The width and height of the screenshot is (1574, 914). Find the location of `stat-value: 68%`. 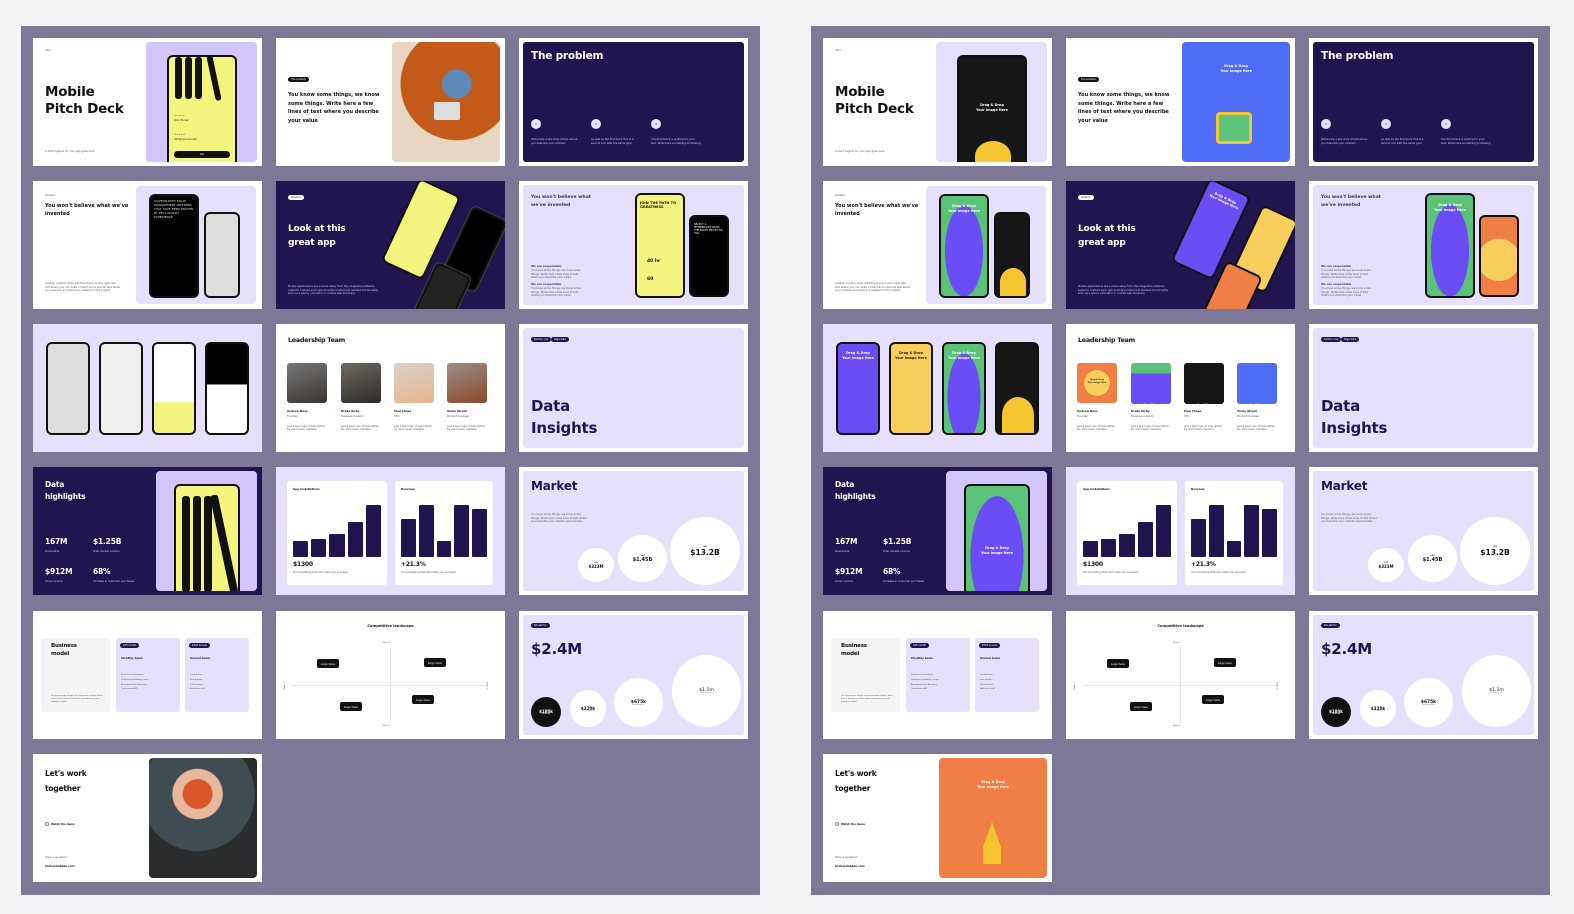

stat-value: 68% is located at coordinates (892, 571).